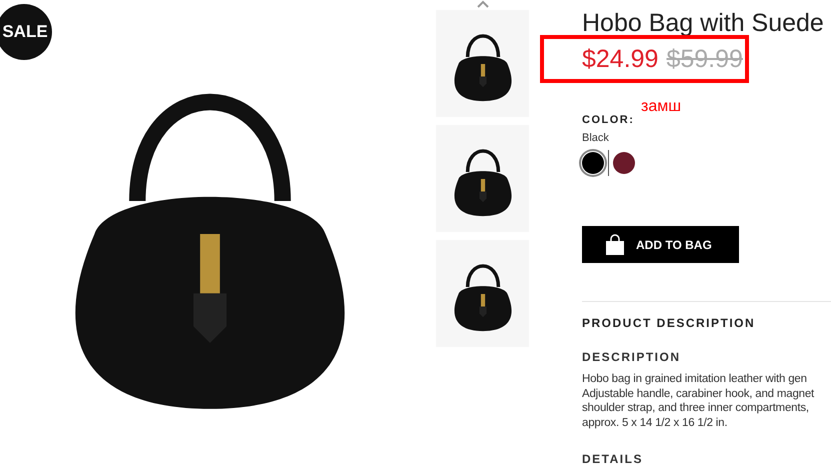 The width and height of the screenshot is (831, 468). Describe the element at coordinates (615, 245) in the screenshot. I see `shopping-bag-icon` at that location.